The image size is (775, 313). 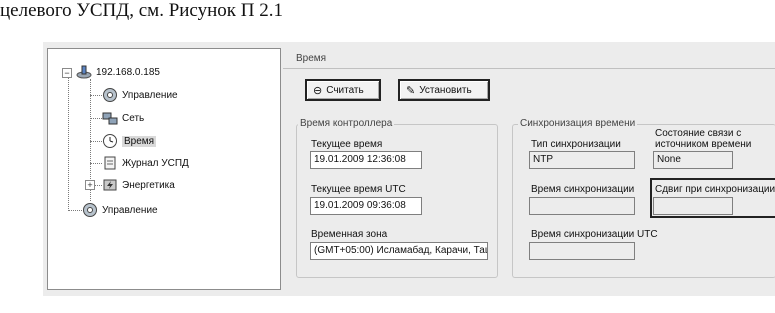 I want to click on tree-node-time: Время, so click(x=129, y=141).